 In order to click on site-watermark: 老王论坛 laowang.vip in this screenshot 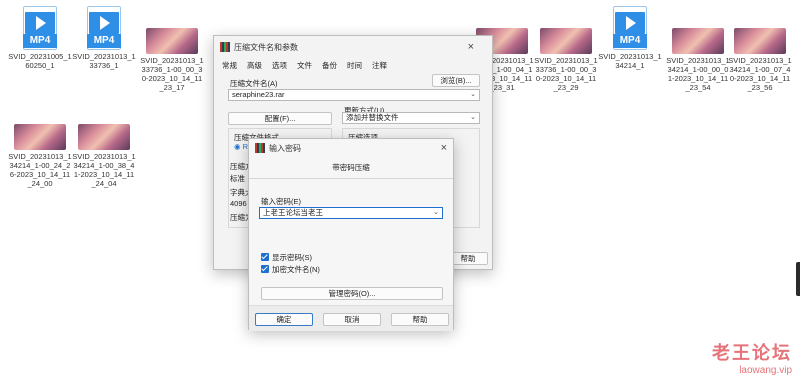, I will do `click(752, 357)`.